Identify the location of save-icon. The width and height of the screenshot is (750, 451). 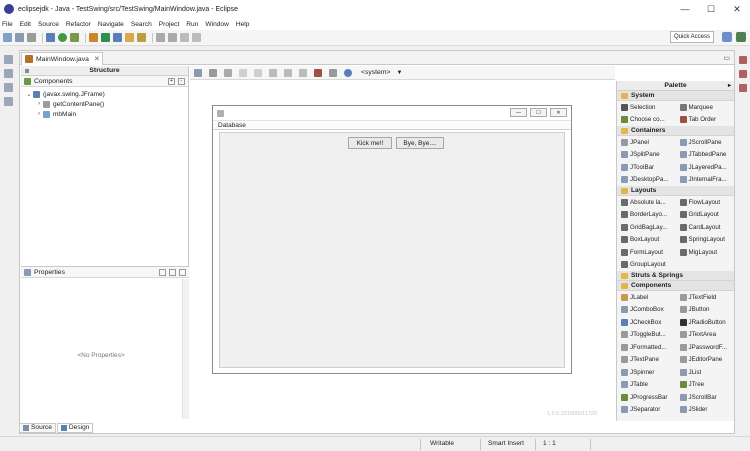
(19, 37).